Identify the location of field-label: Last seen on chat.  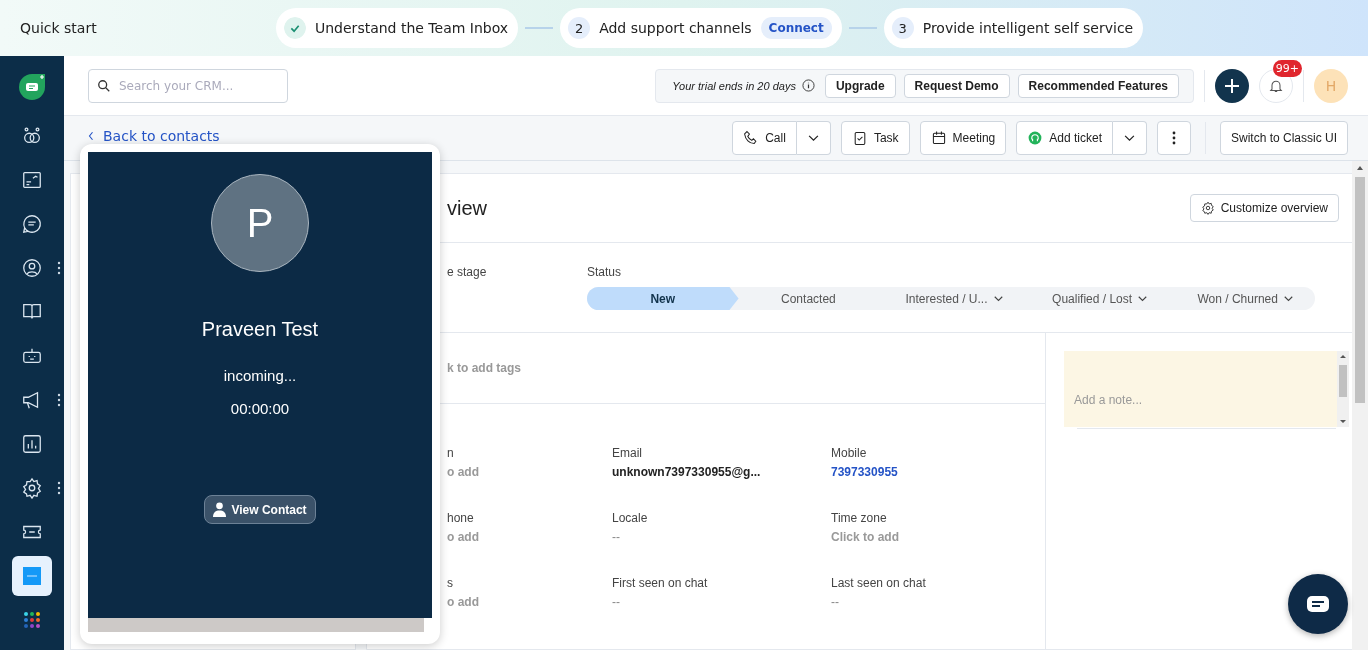
(879, 583).